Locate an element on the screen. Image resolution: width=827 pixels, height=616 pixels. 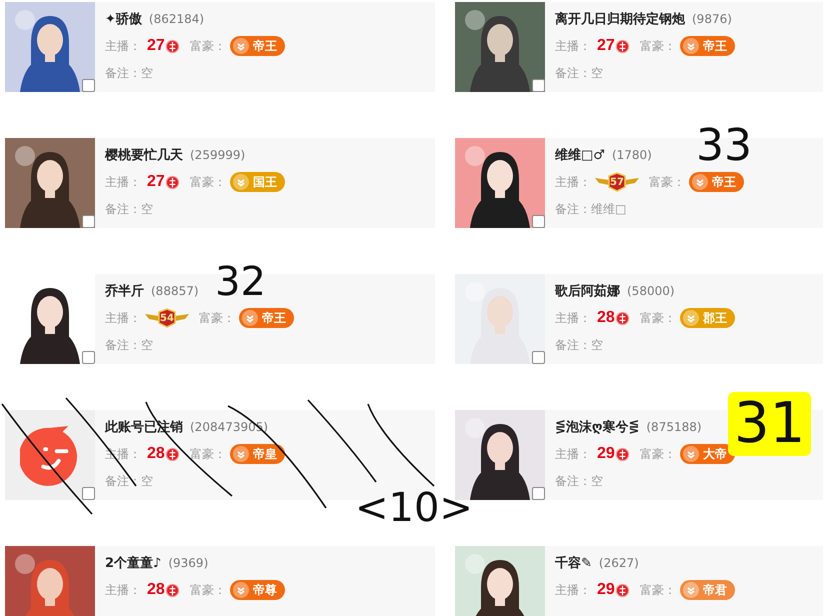
user-name: 樱桃要忙几天 is located at coordinates (144, 155).